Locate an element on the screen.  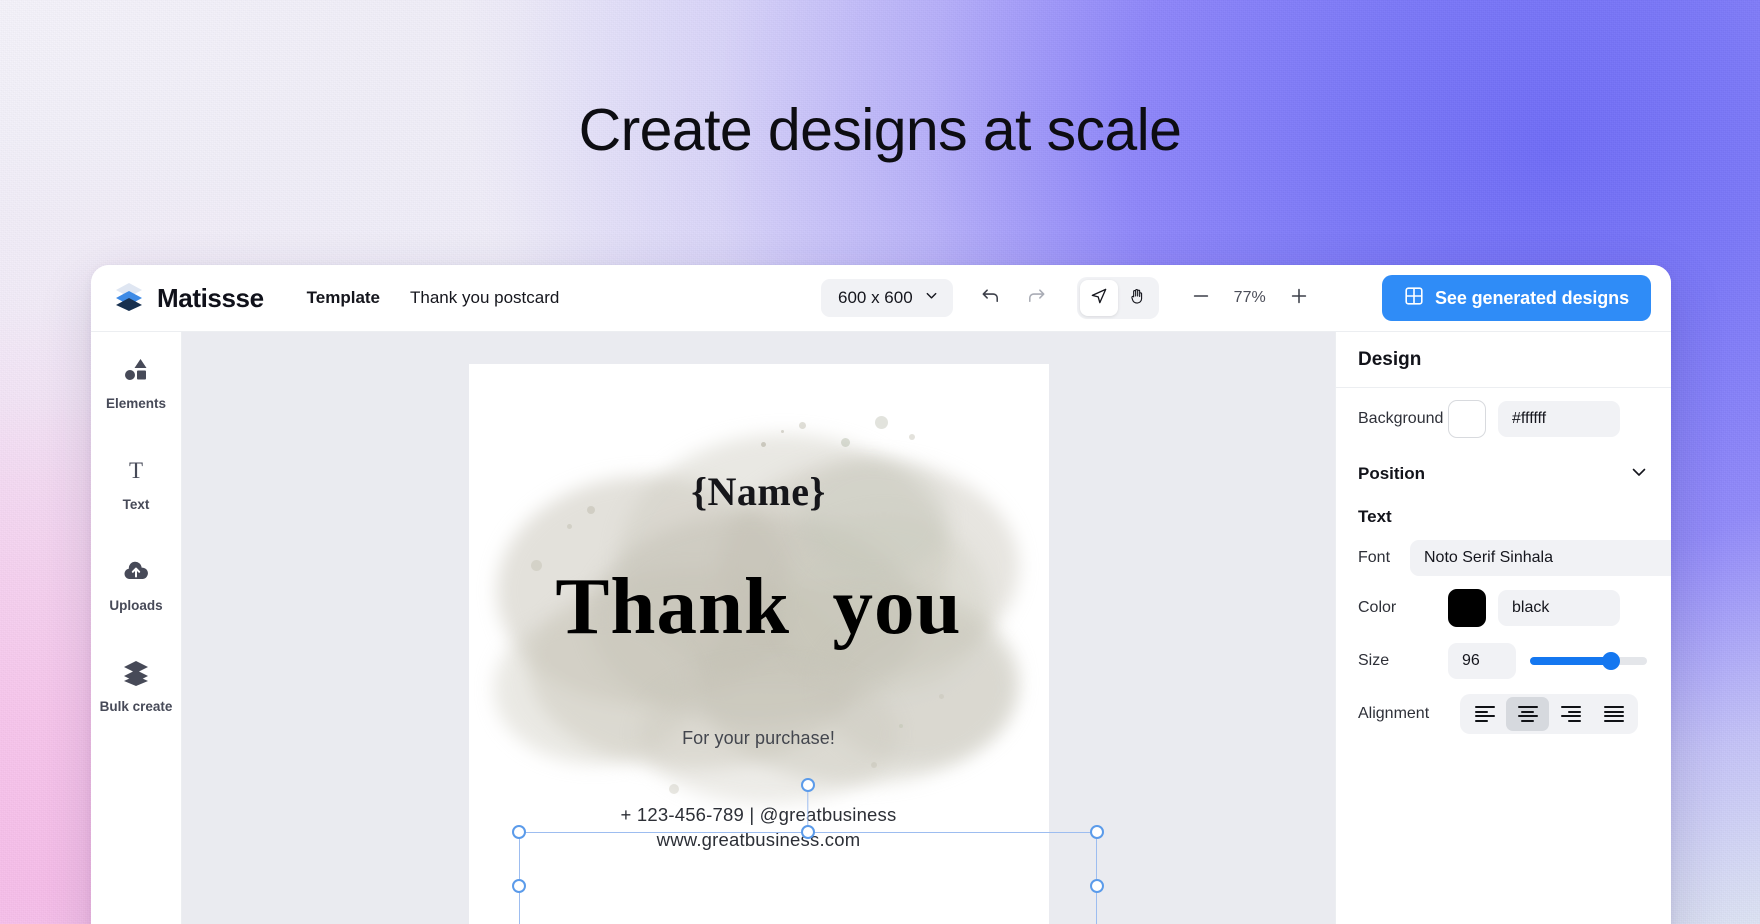
history-controls is located at coordinates (1014, 298).